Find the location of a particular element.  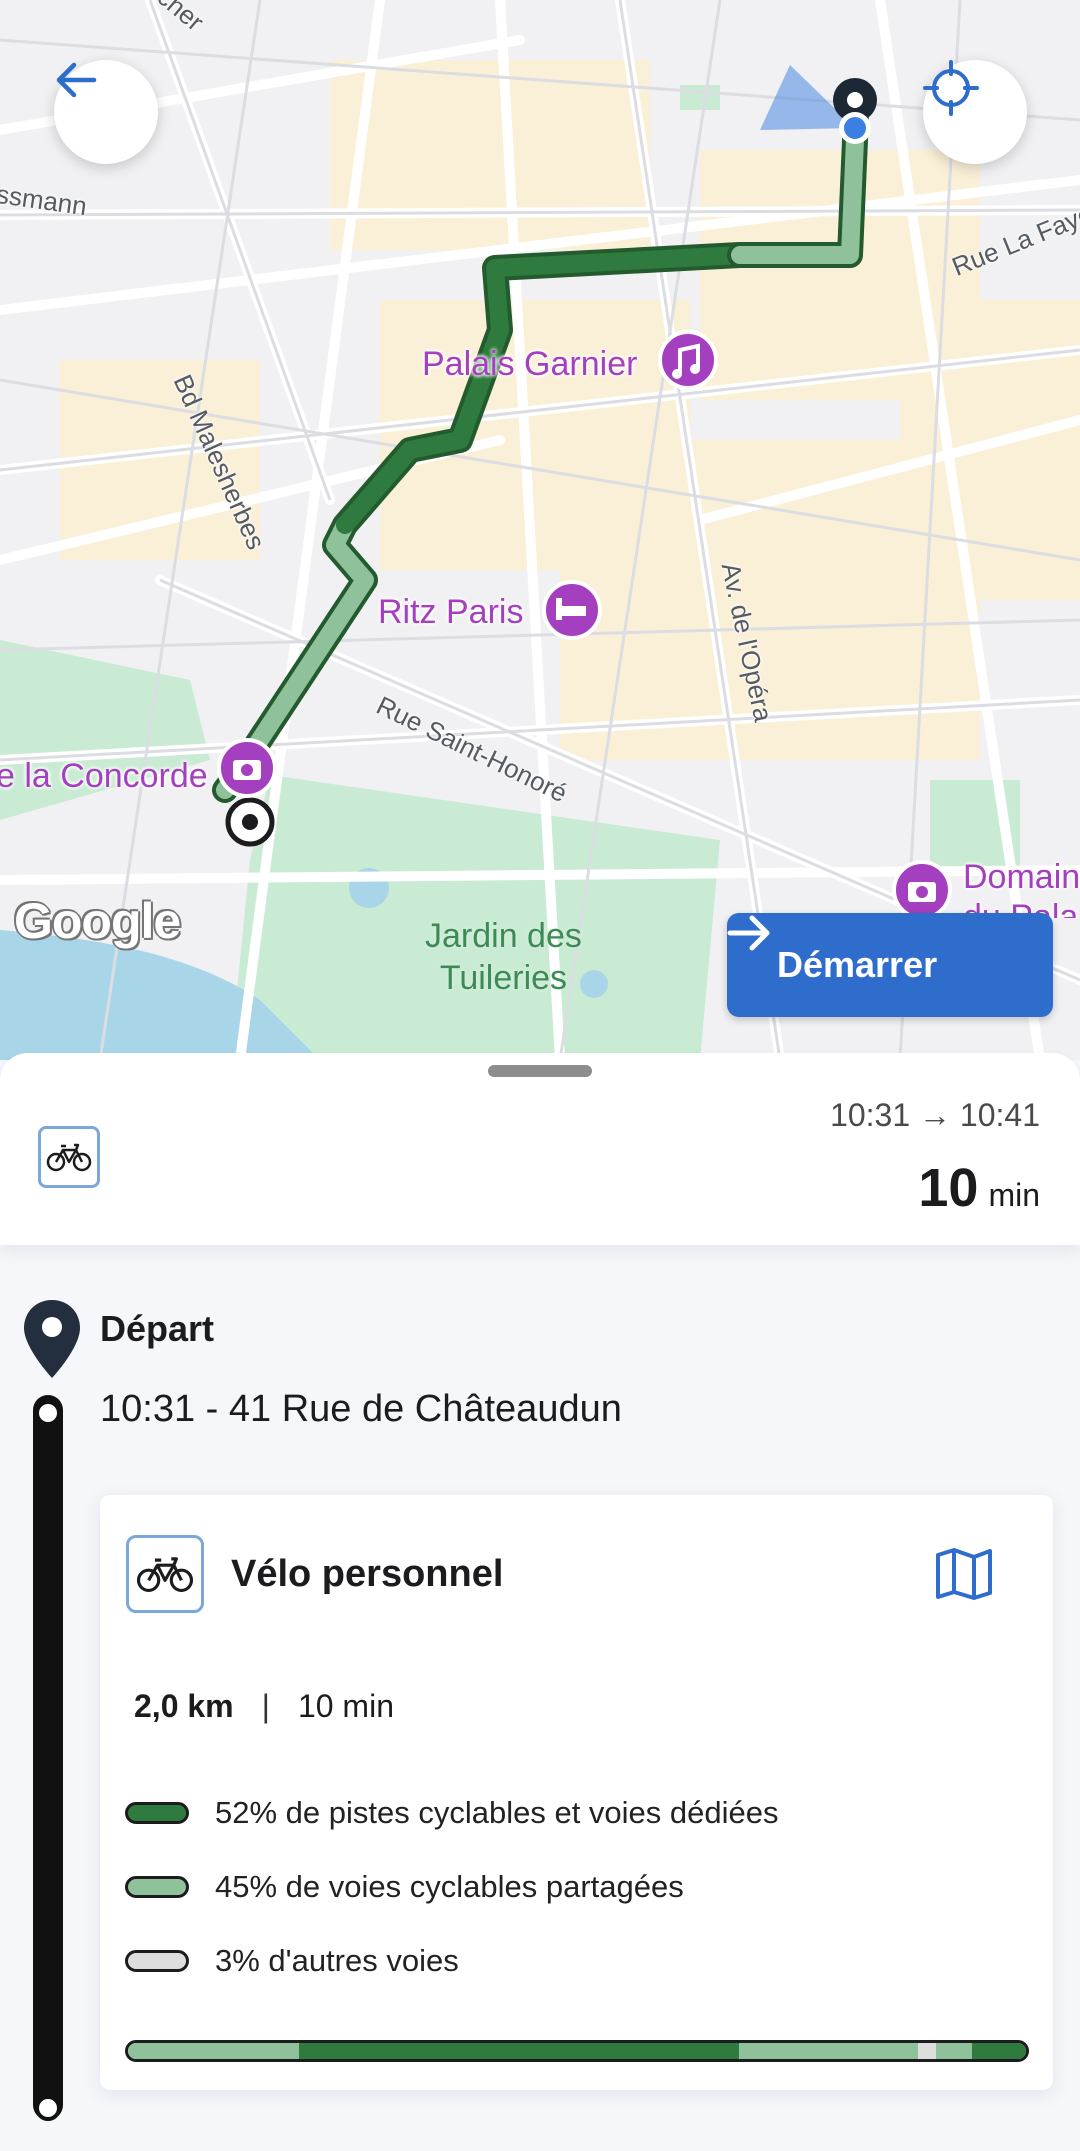

duration-value: 10 is located at coordinates (948, 1188).